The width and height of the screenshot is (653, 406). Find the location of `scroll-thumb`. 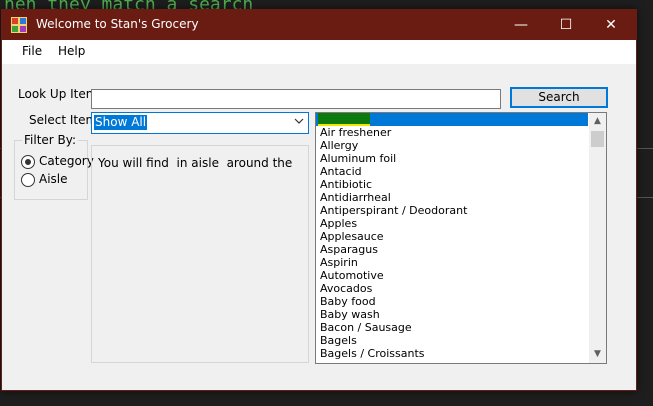

scroll-thumb is located at coordinates (597, 139).